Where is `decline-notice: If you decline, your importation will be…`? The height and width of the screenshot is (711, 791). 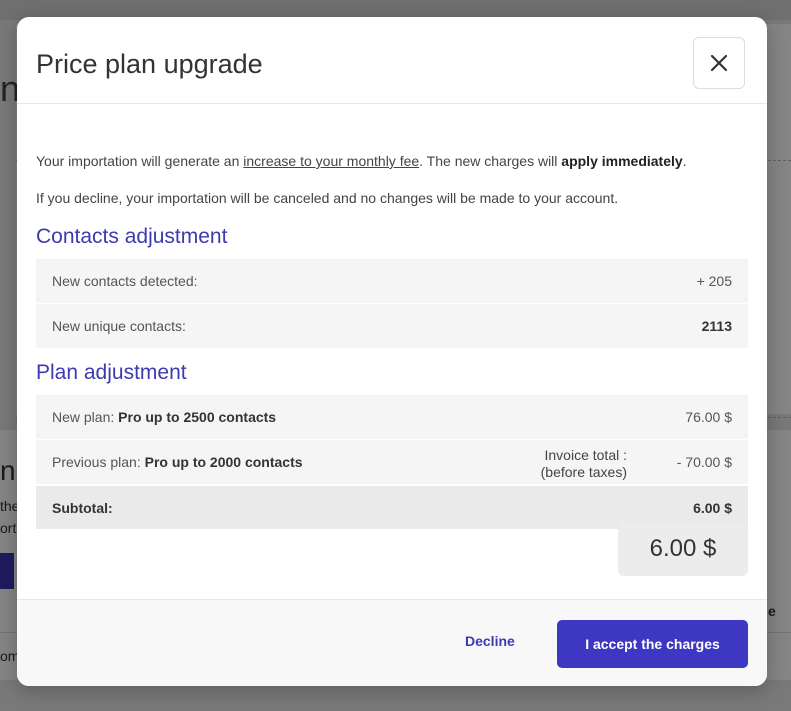
decline-notice: If you decline, your importation will be… is located at coordinates (327, 198).